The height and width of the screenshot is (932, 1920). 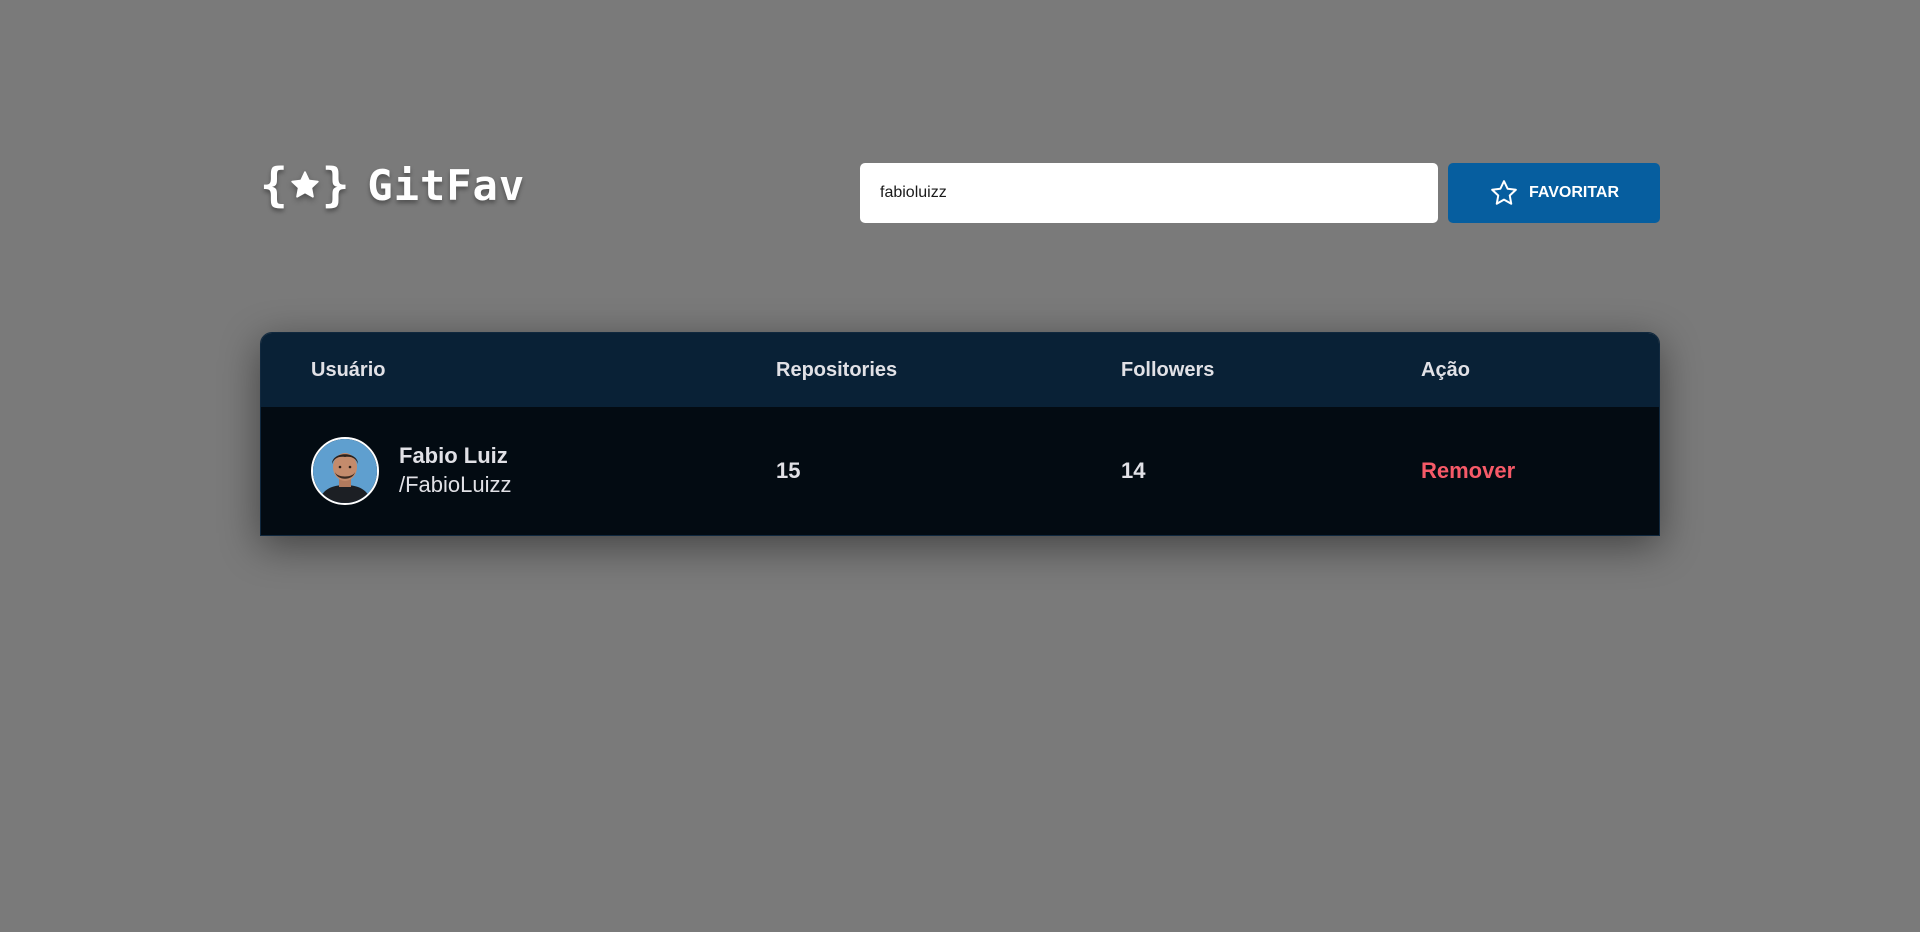 I want to click on logo-brace-close: }, so click(x=335, y=185).